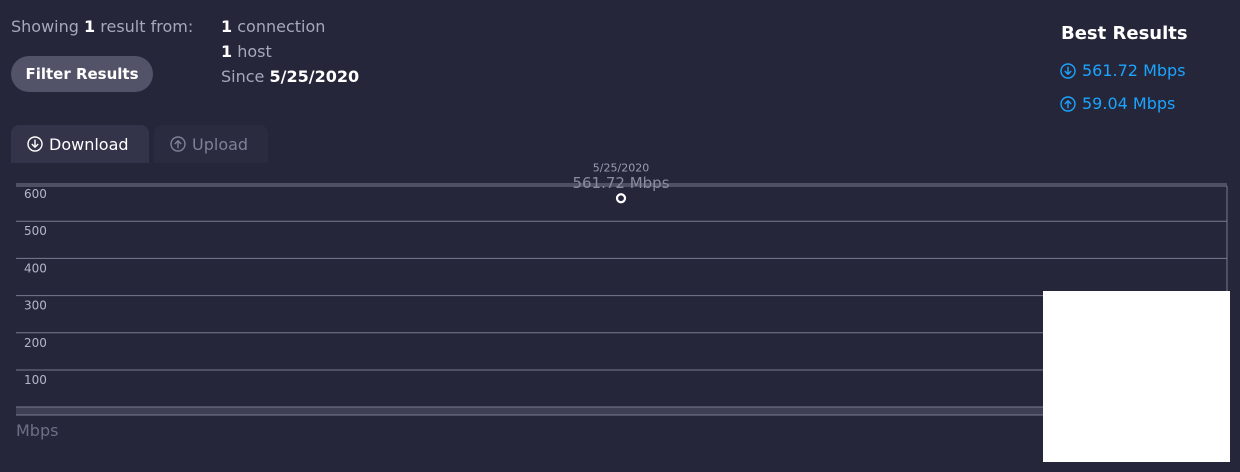  Describe the element at coordinates (1136, 376) in the screenshot. I see `blank-overlay-panel` at that location.